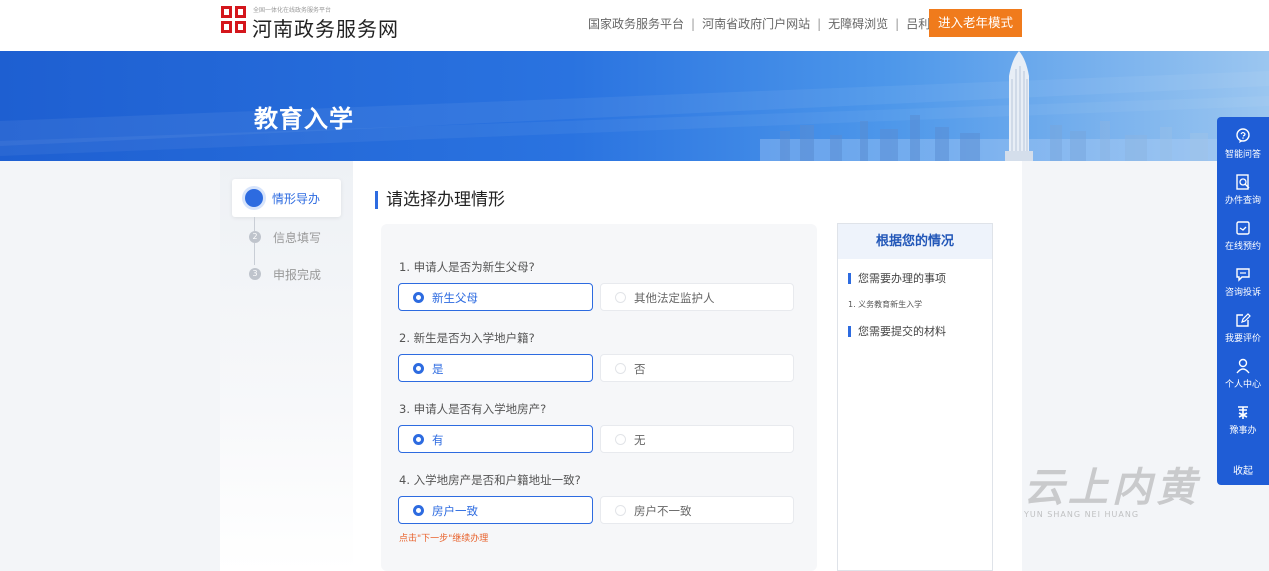 Image resolution: width=1269 pixels, height=571 pixels. I want to click on sidebar-item-case-query: 办件查询, so click(1243, 186).